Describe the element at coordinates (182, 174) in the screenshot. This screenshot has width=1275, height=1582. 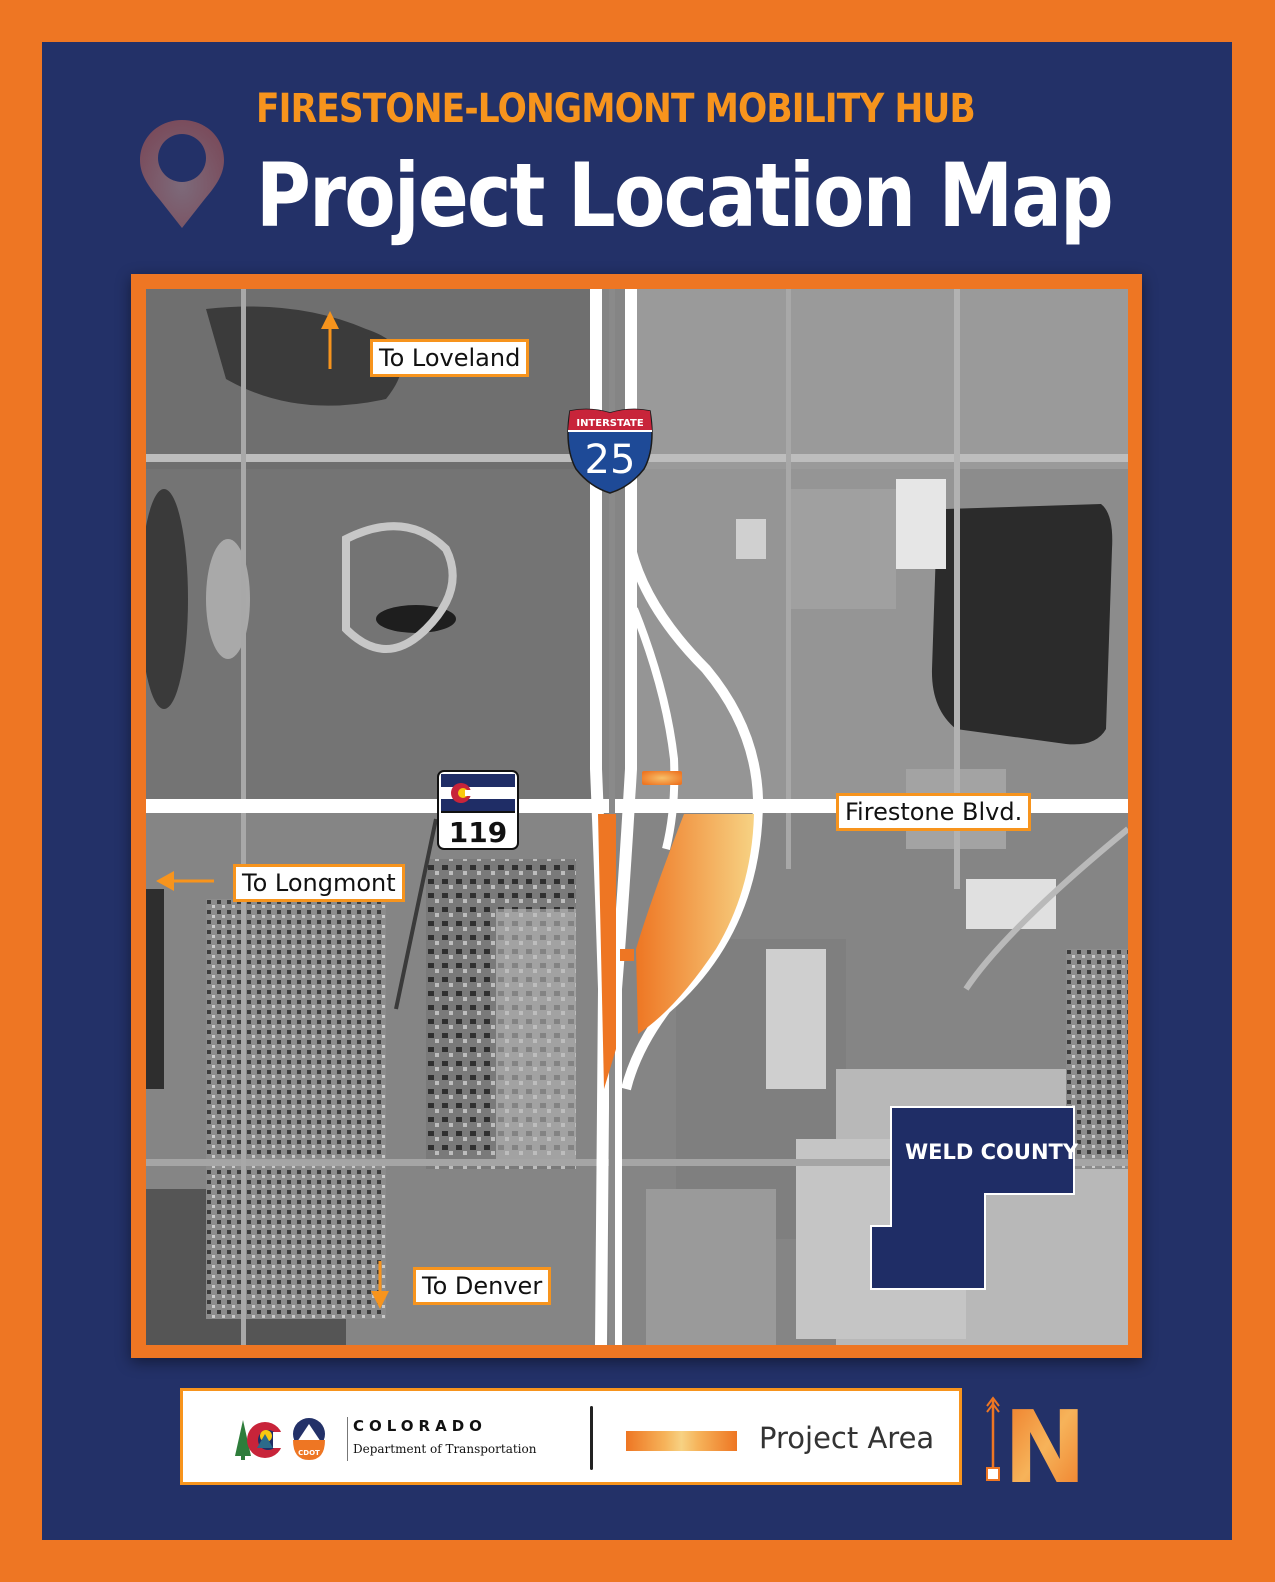
I see `location-pin-icon` at that location.